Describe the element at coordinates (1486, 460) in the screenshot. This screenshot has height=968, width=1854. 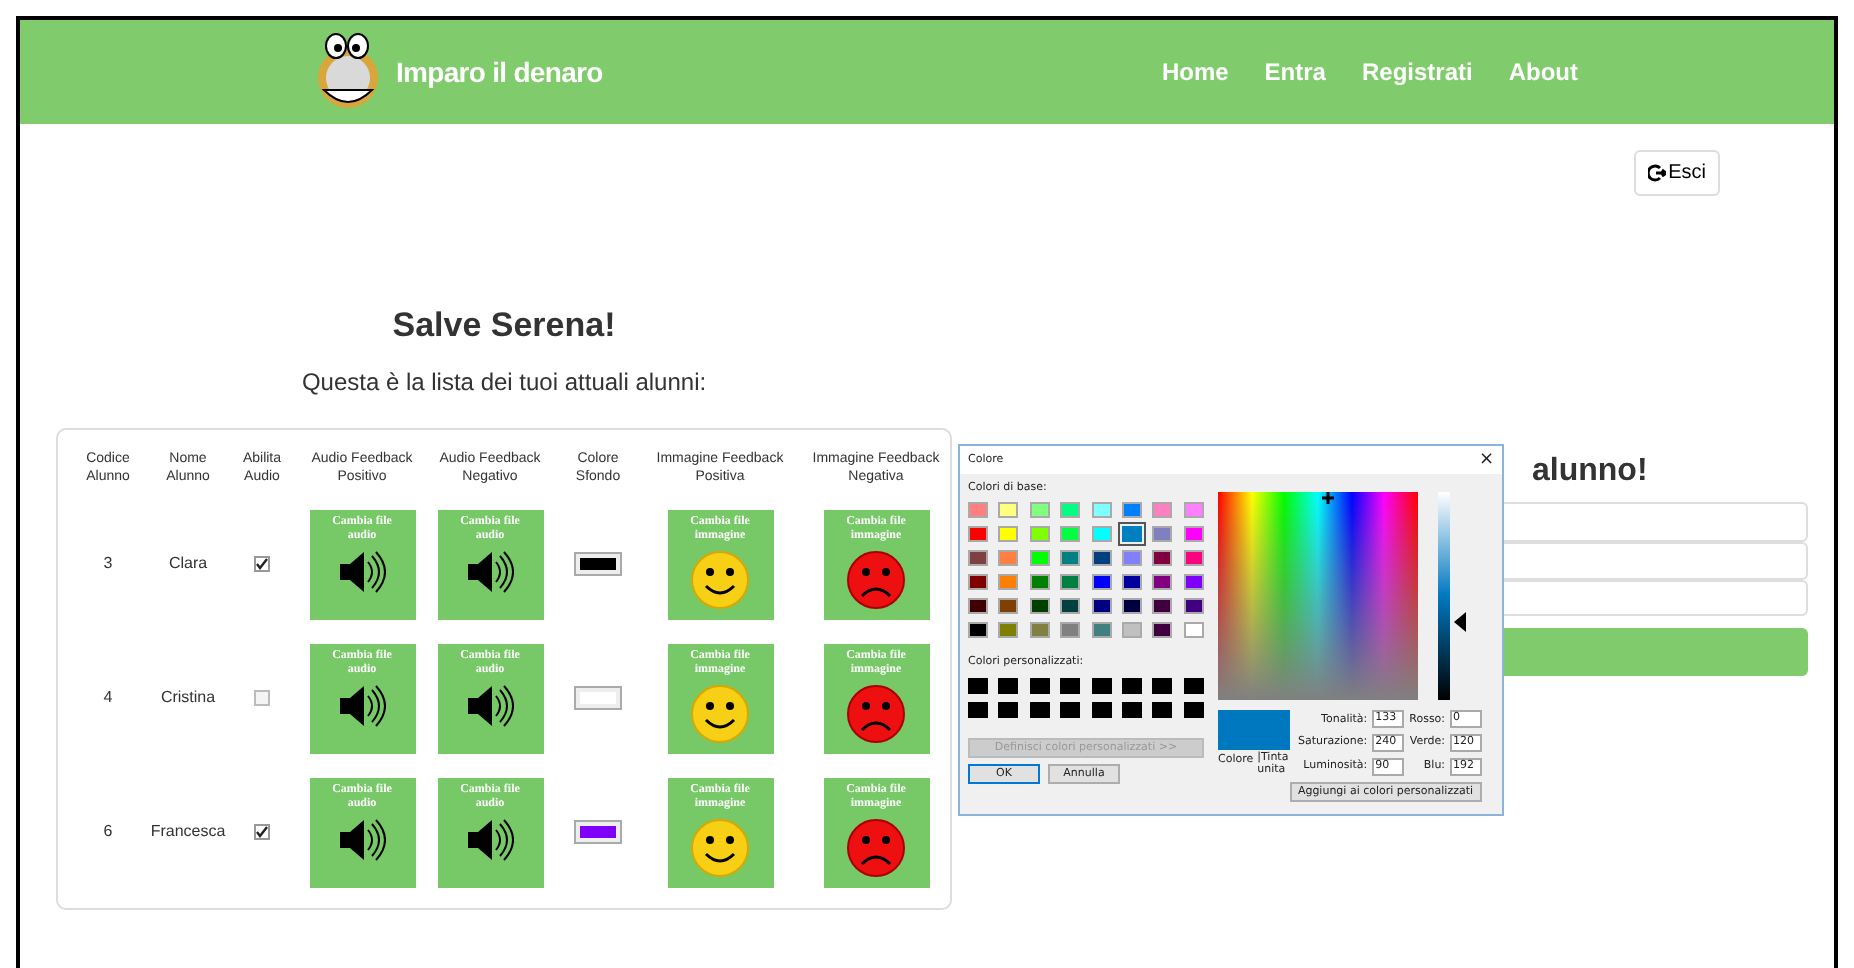
I see `close-button: ×` at that location.